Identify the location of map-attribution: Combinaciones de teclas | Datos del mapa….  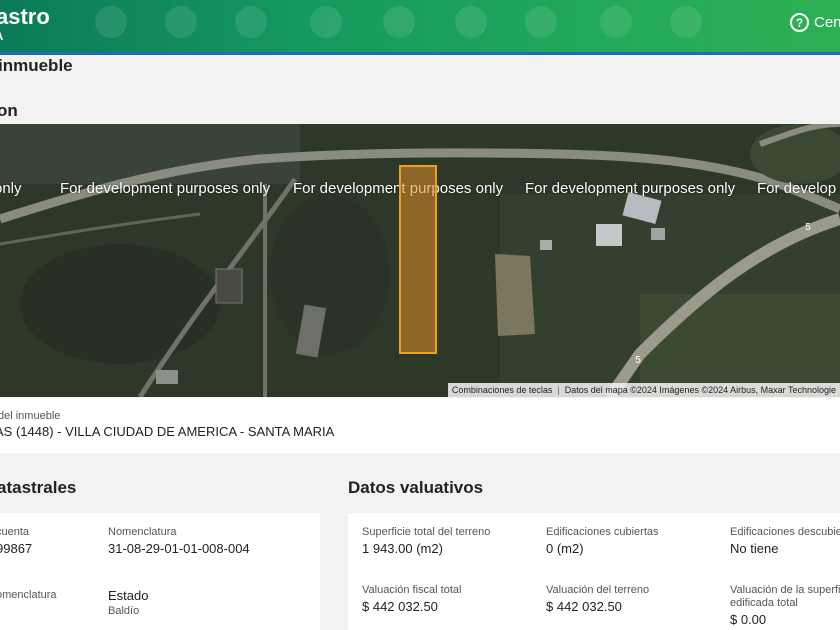
(643, 390).